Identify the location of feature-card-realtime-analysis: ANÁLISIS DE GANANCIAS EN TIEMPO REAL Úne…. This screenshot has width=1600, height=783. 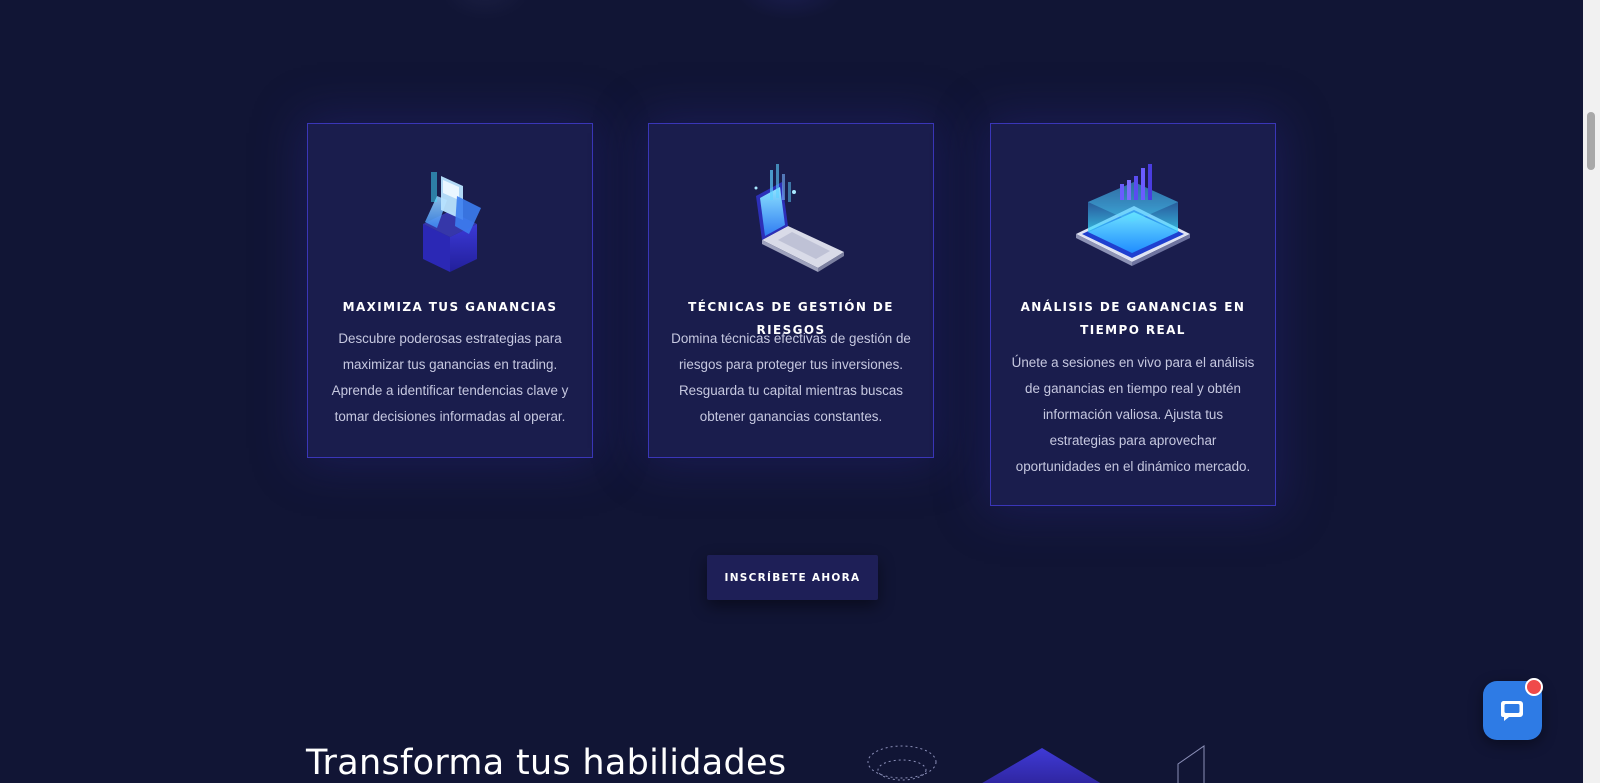
(1133, 314).